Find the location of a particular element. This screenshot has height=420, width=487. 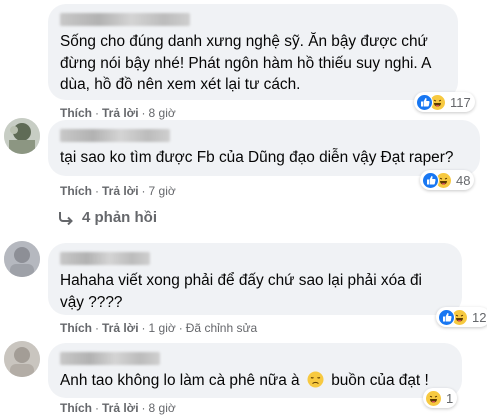

reaction-count: 1 is located at coordinates (450, 398).